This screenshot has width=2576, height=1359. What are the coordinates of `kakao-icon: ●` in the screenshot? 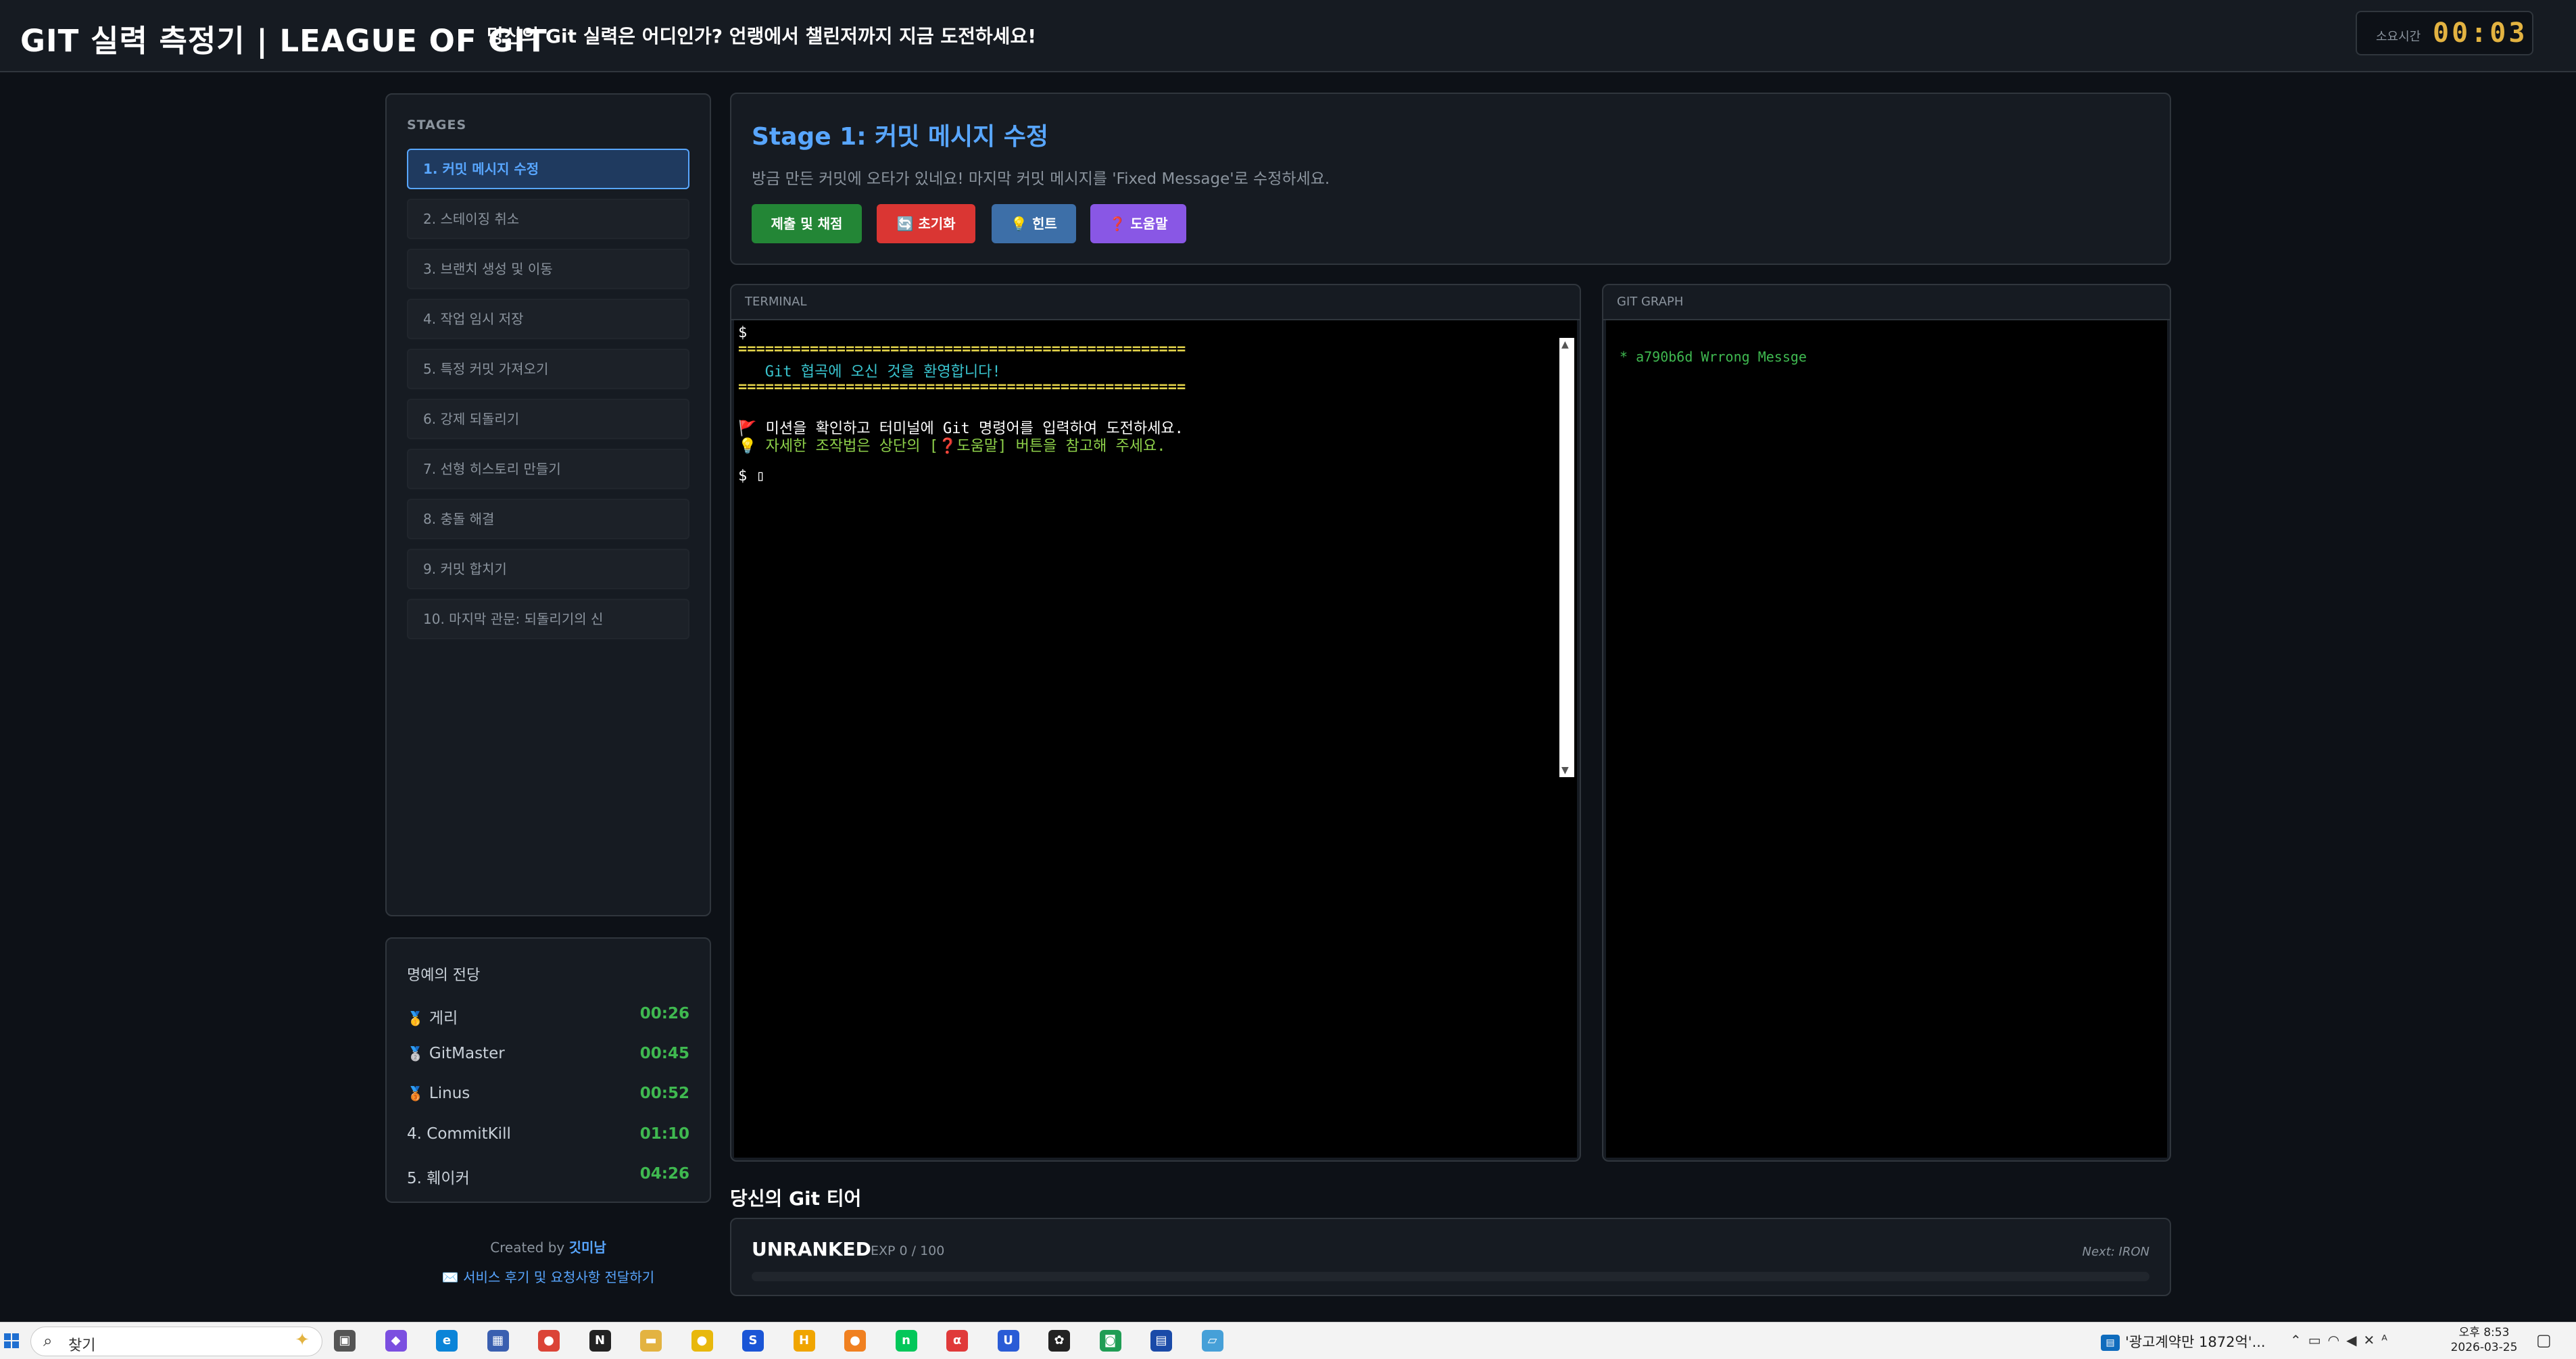 It's located at (702, 1341).